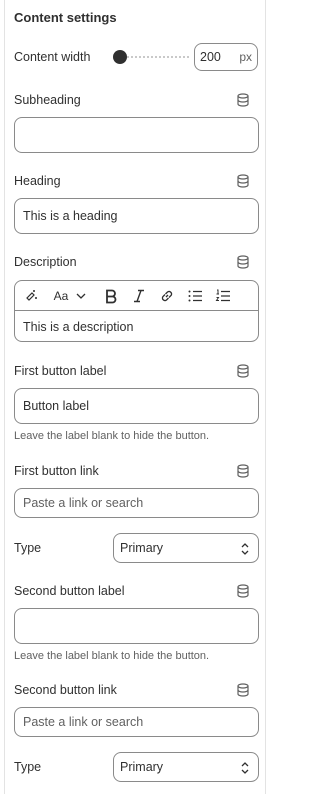  Describe the element at coordinates (83, 722) in the screenshot. I see `second-button-link-placeholder: Paste a link or search` at that location.